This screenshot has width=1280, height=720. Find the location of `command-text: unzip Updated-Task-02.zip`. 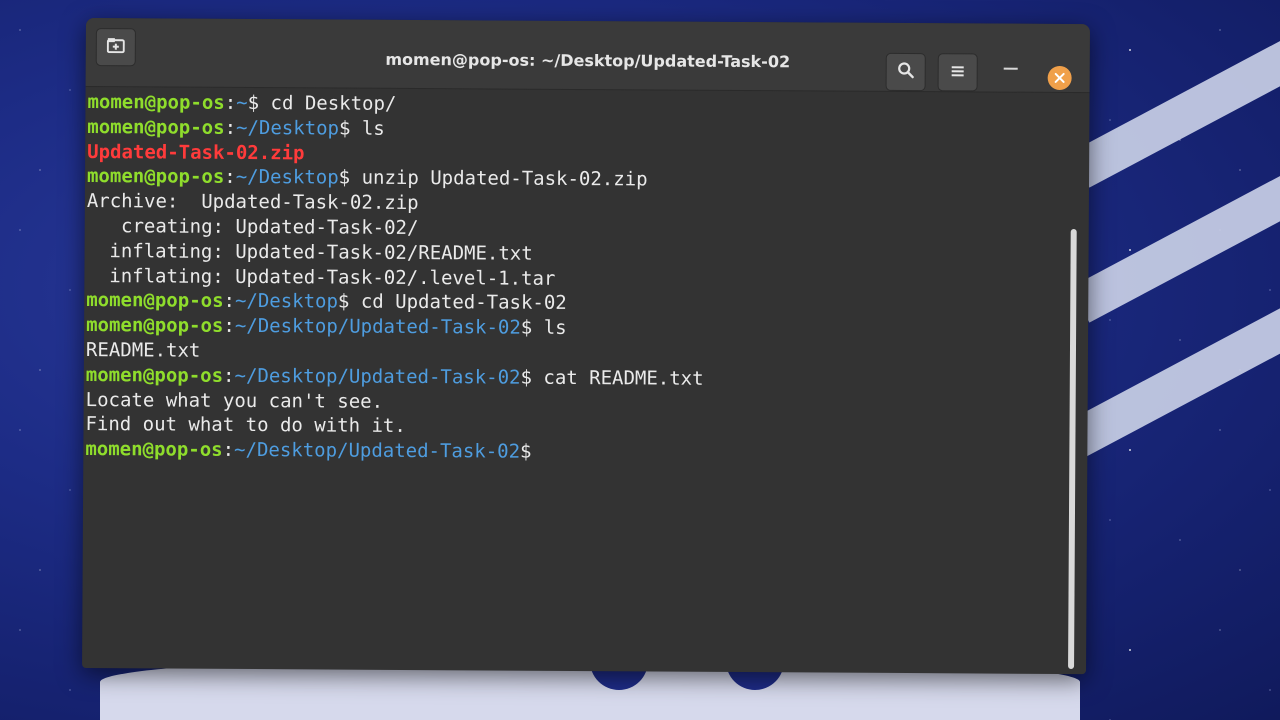

command-text: unzip Updated-Task-02.zip is located at coordinates (499, 179).